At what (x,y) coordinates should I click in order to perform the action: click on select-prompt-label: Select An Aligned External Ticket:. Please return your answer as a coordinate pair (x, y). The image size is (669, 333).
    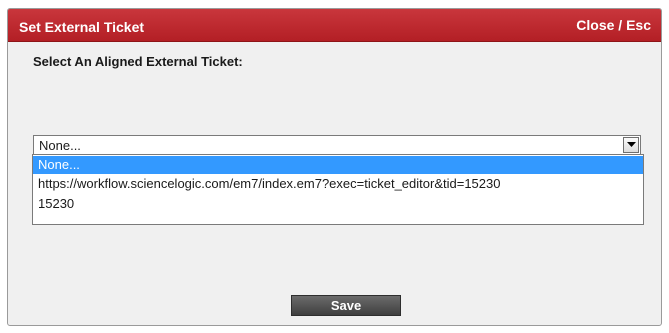
    Looking at the image, I should click on (138, 61).